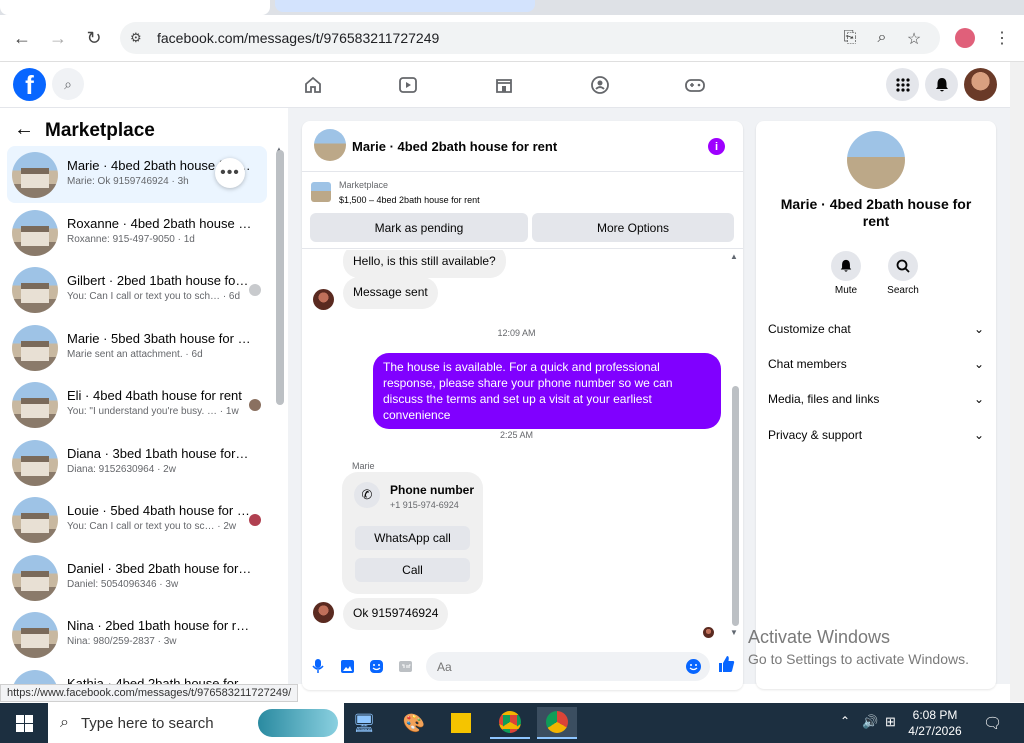 The height and width of the screenshot is (743, 1024). I want to click on paint-icon: 🎨, so click(414, 723).